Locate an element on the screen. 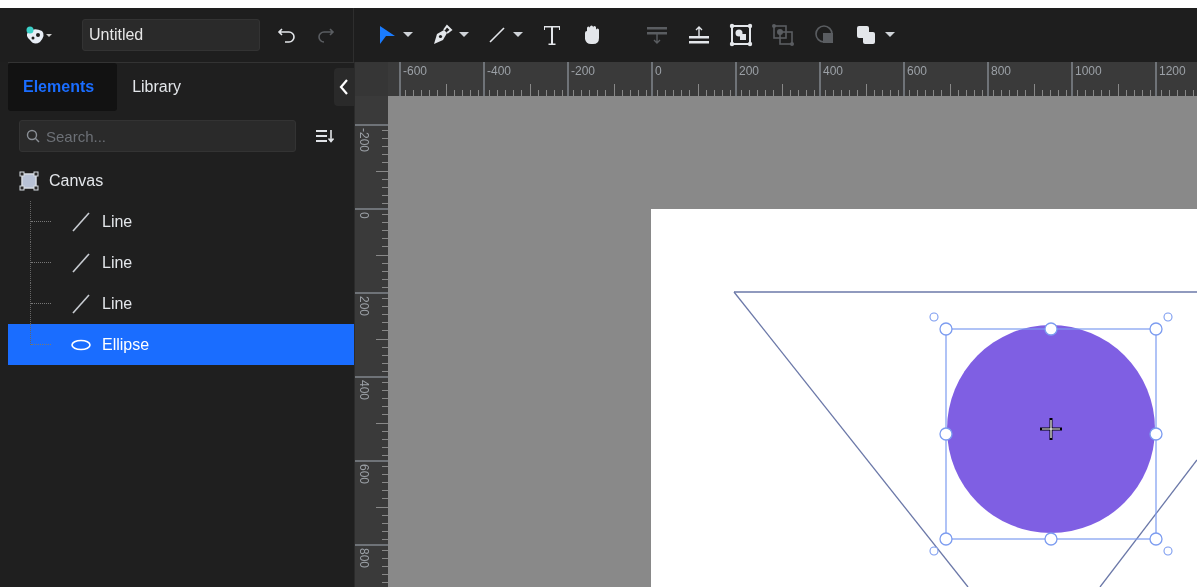  ellipse-icon is located at coordinates (81, 344).